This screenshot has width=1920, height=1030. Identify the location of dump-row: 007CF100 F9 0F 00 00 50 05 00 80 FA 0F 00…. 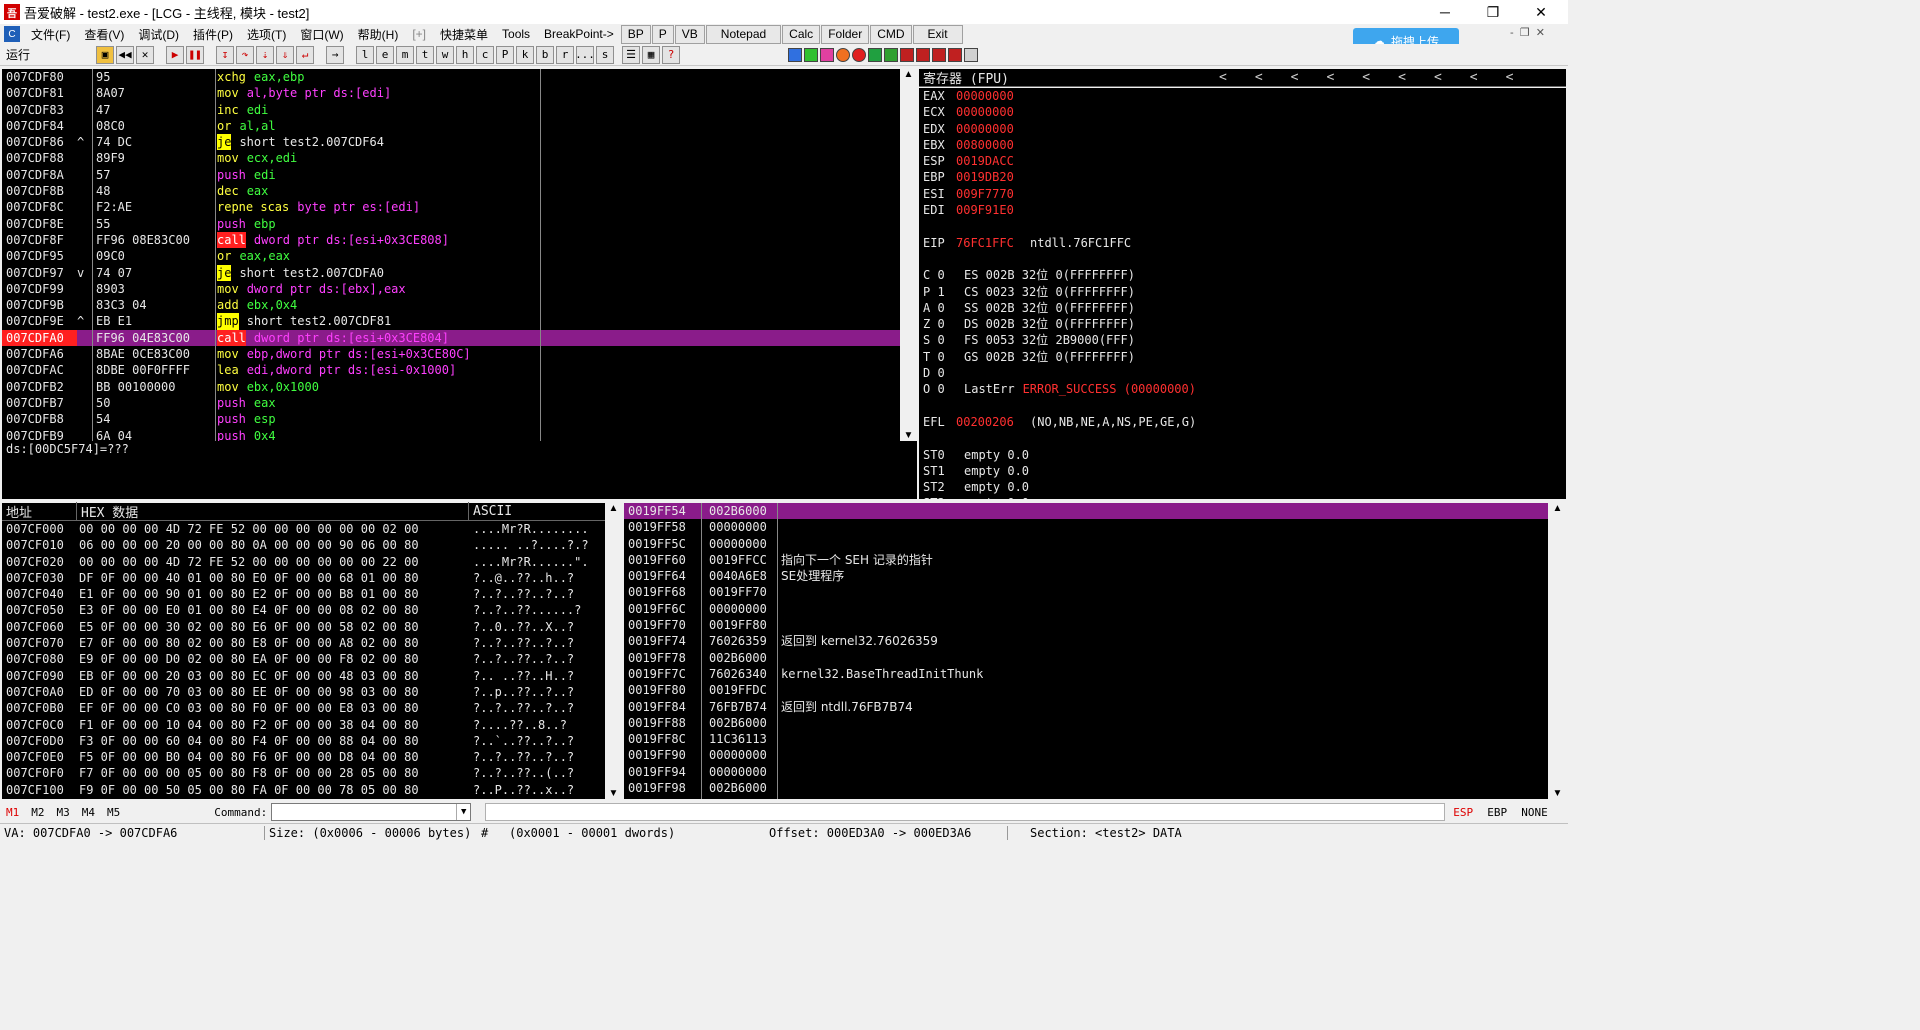
(303, 790).